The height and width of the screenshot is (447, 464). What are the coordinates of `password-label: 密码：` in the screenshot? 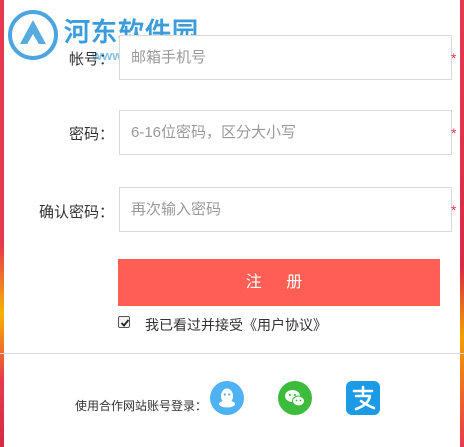 It's located at (91, 134).